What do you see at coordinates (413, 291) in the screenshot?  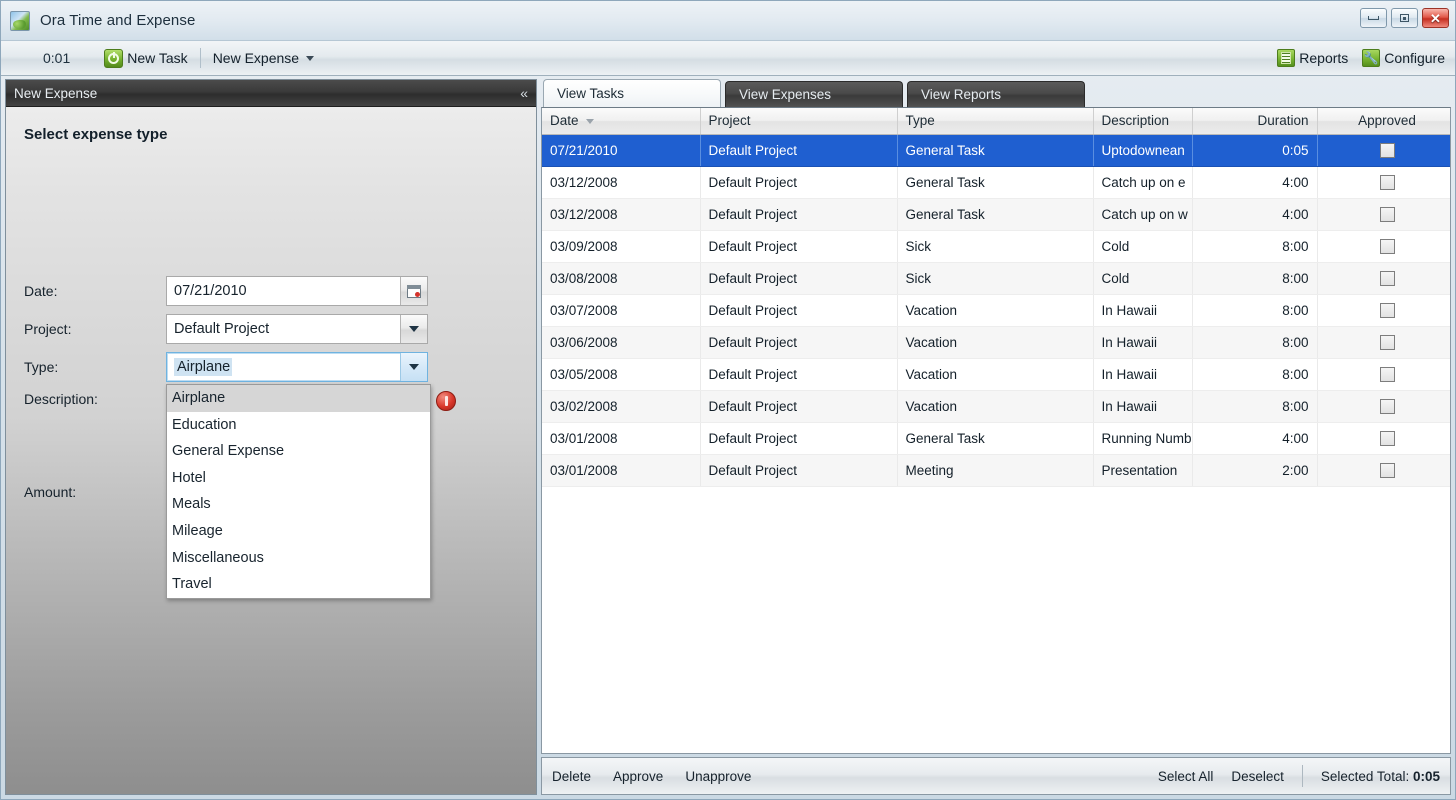 I see `date-picker-button` at bounding box center [413, 291].